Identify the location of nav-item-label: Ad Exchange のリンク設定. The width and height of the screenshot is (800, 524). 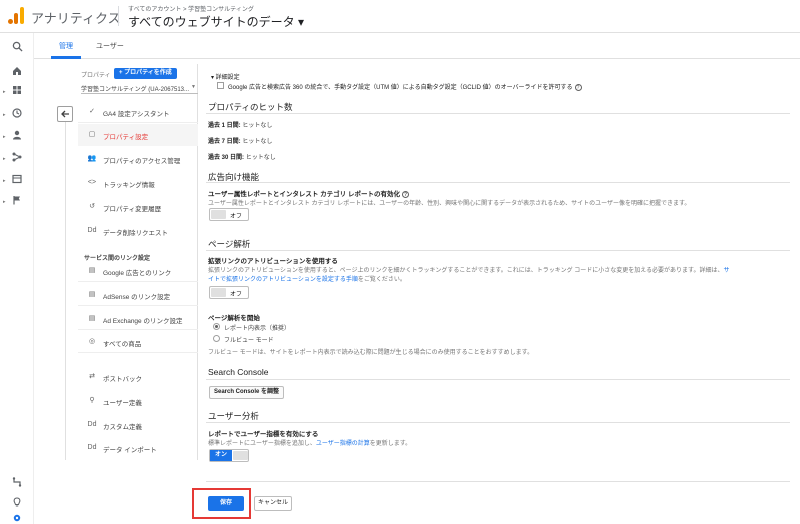
(143, 321).